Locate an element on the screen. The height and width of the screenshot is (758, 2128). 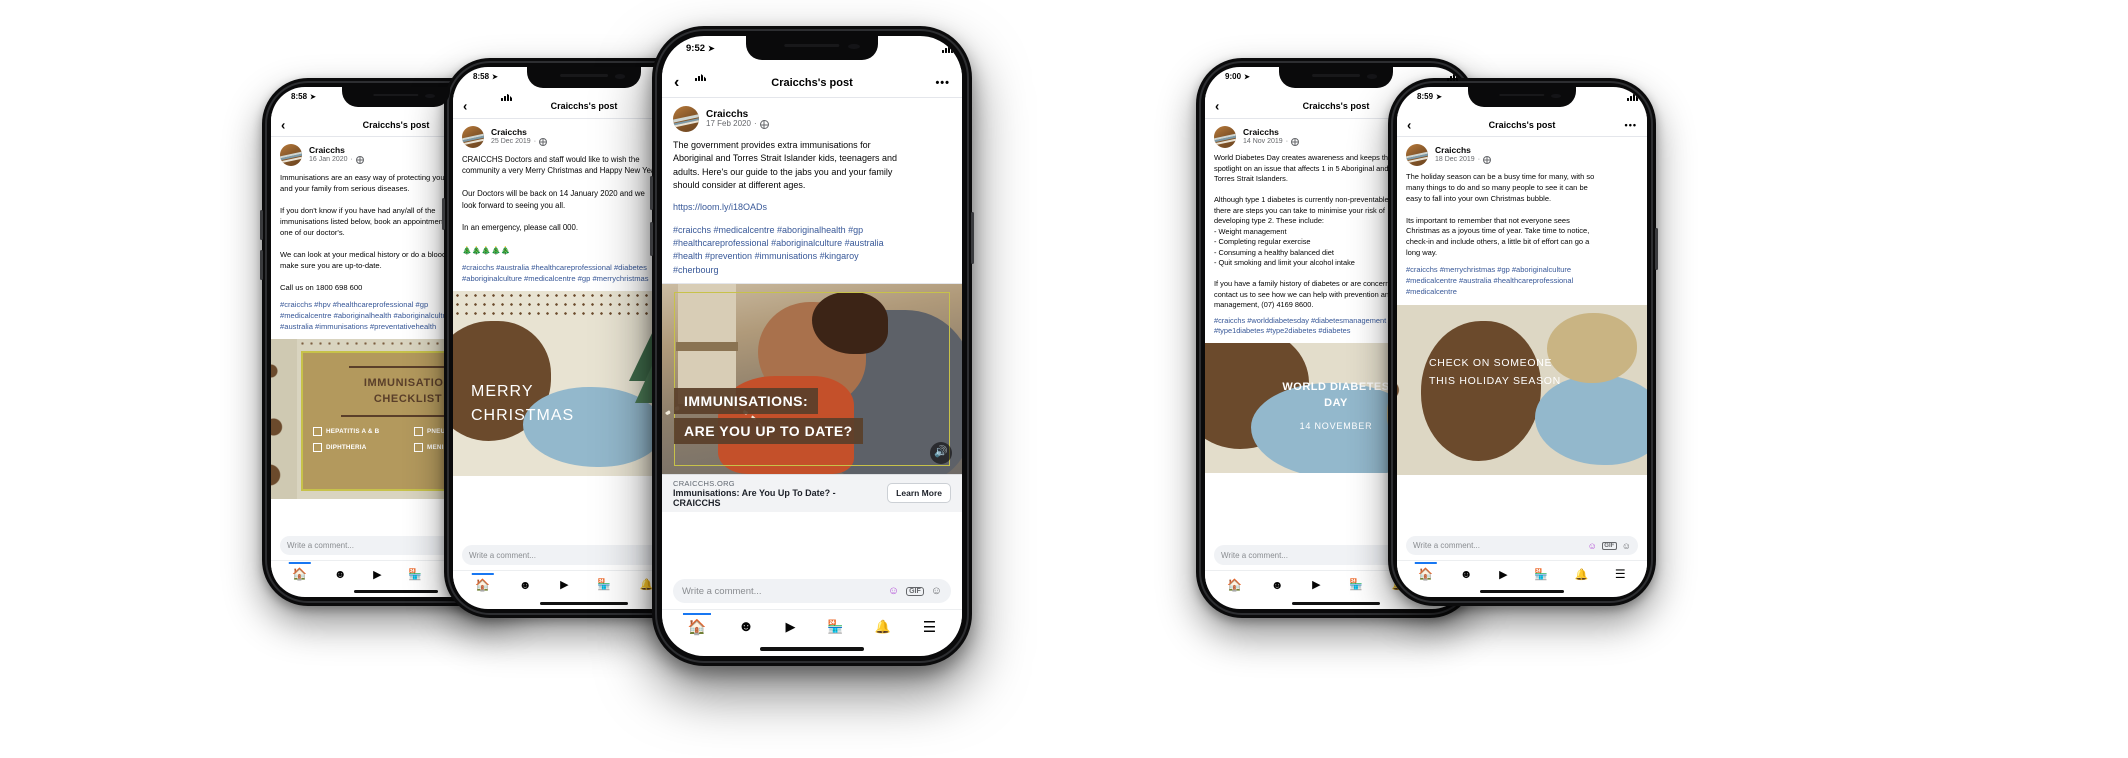
speaker-icon: 🔊 is located at coordinates (941, 452).